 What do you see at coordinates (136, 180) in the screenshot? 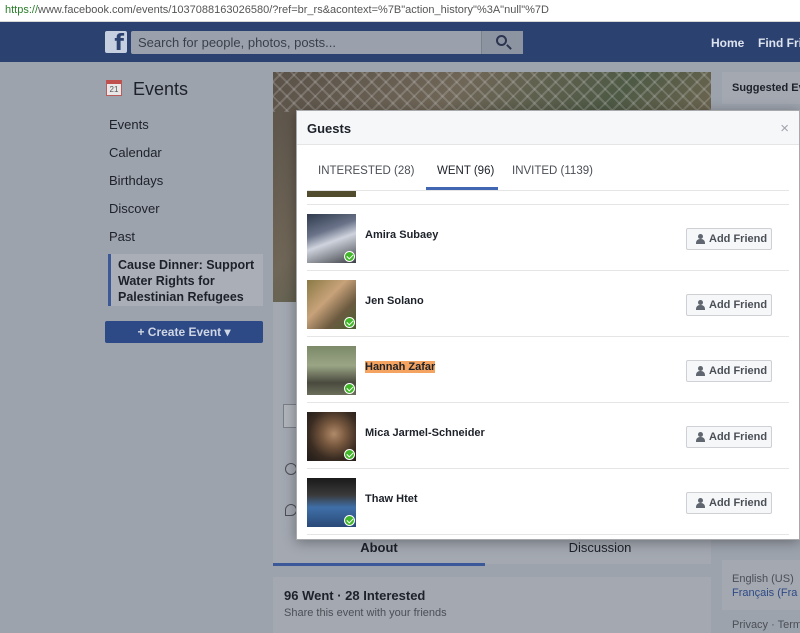
I see `sidebar-item-birthdays: Birthdays` at bounding box center [136, 180].